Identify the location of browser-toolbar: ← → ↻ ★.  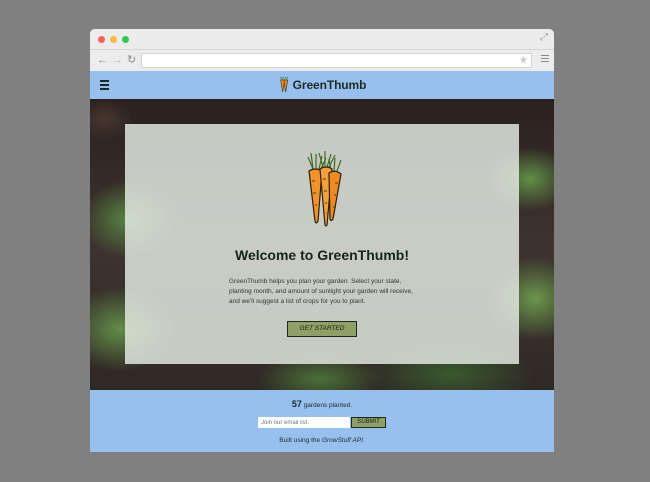
(322, 61).